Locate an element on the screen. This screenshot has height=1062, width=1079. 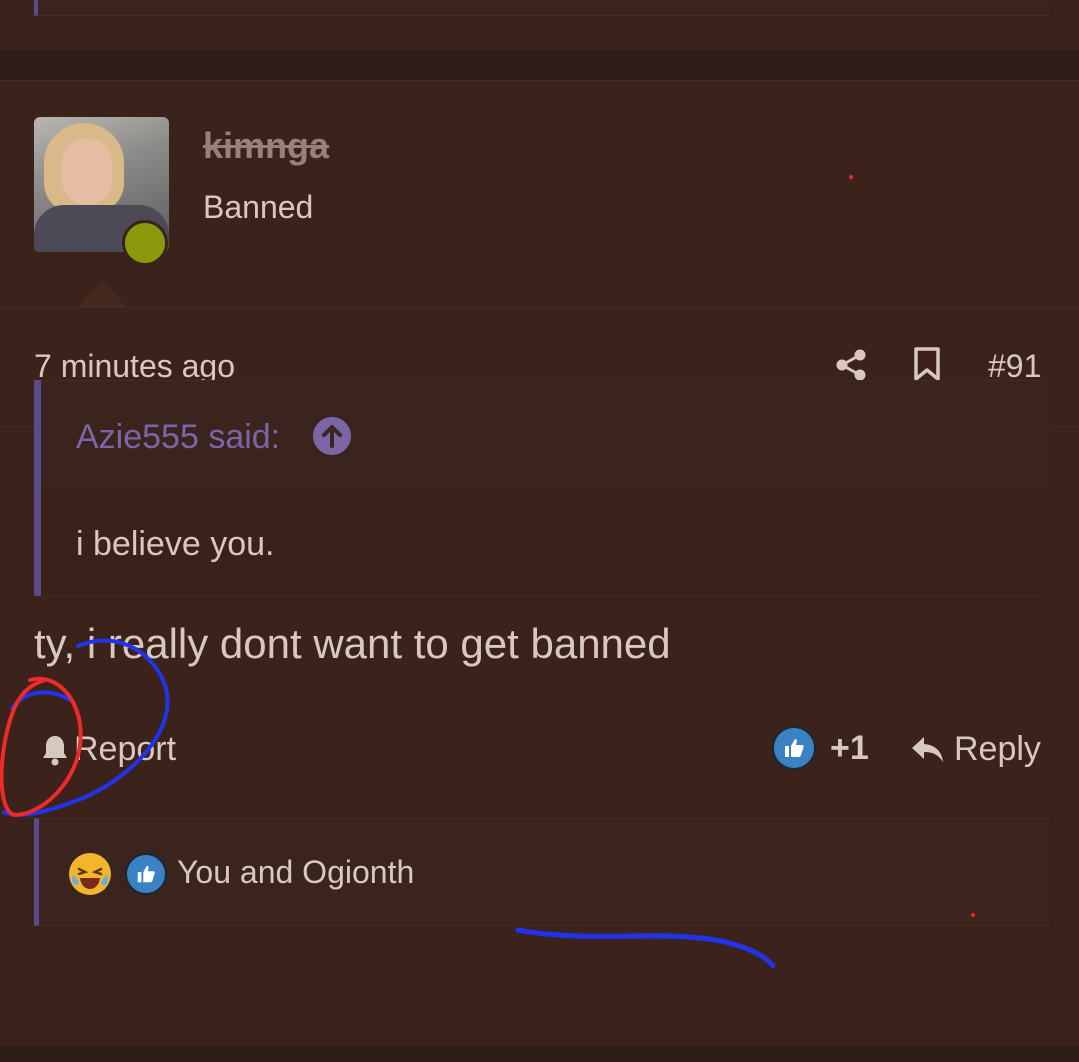
online-status-dot is located at coordinates (145, 243).